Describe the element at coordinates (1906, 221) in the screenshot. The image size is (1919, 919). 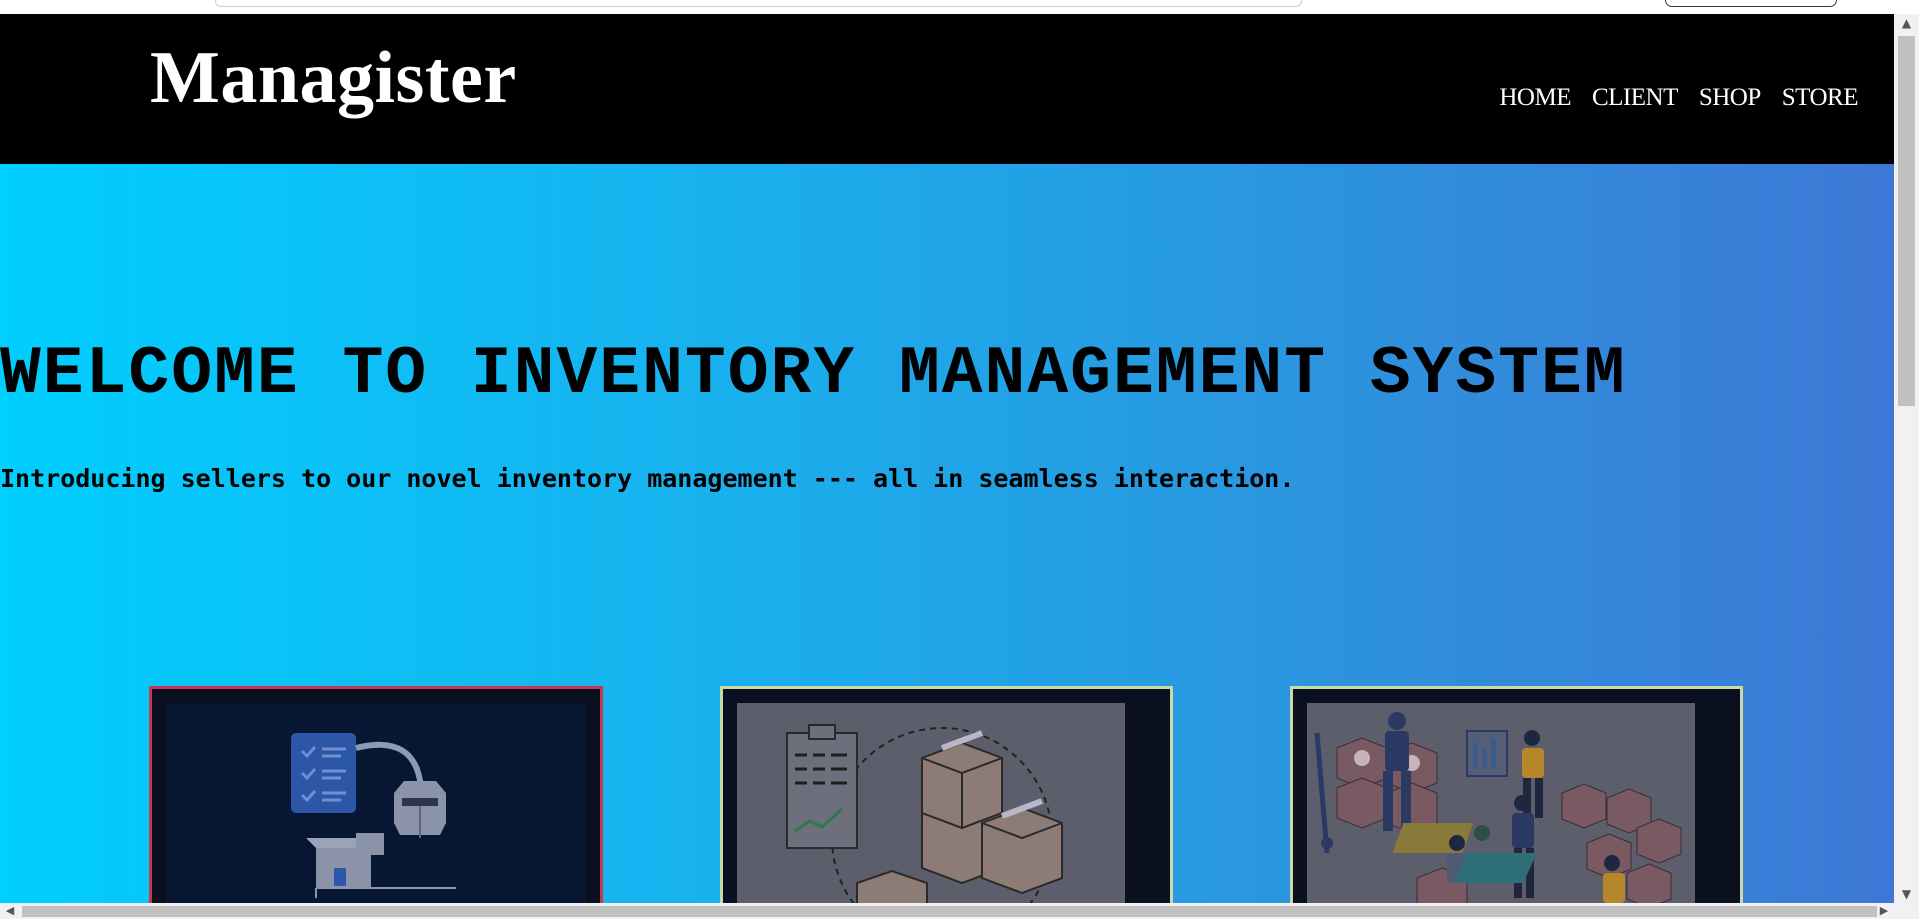
I see `vertical-scroll-thumb` at that location.